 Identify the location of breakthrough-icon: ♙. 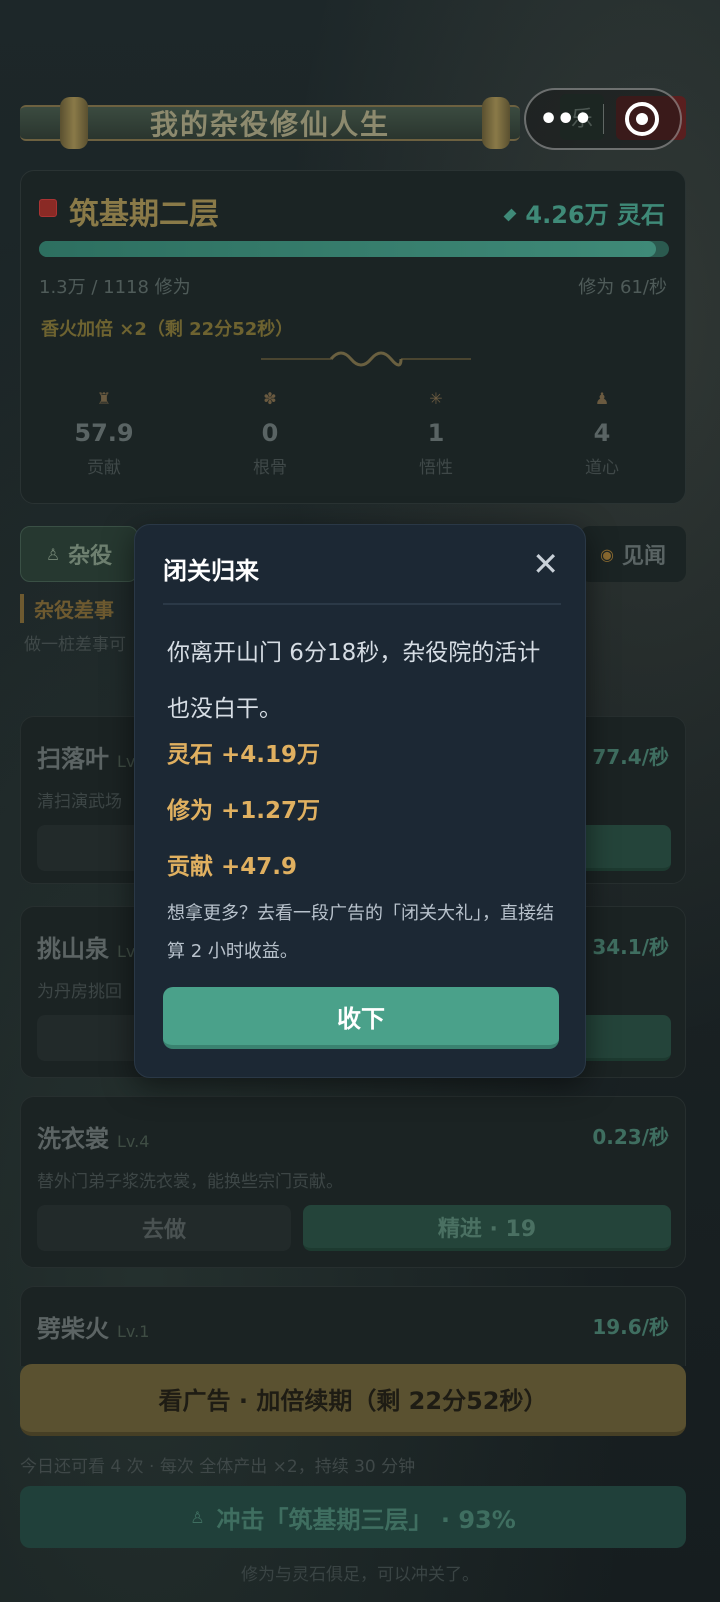
(197, 1517).